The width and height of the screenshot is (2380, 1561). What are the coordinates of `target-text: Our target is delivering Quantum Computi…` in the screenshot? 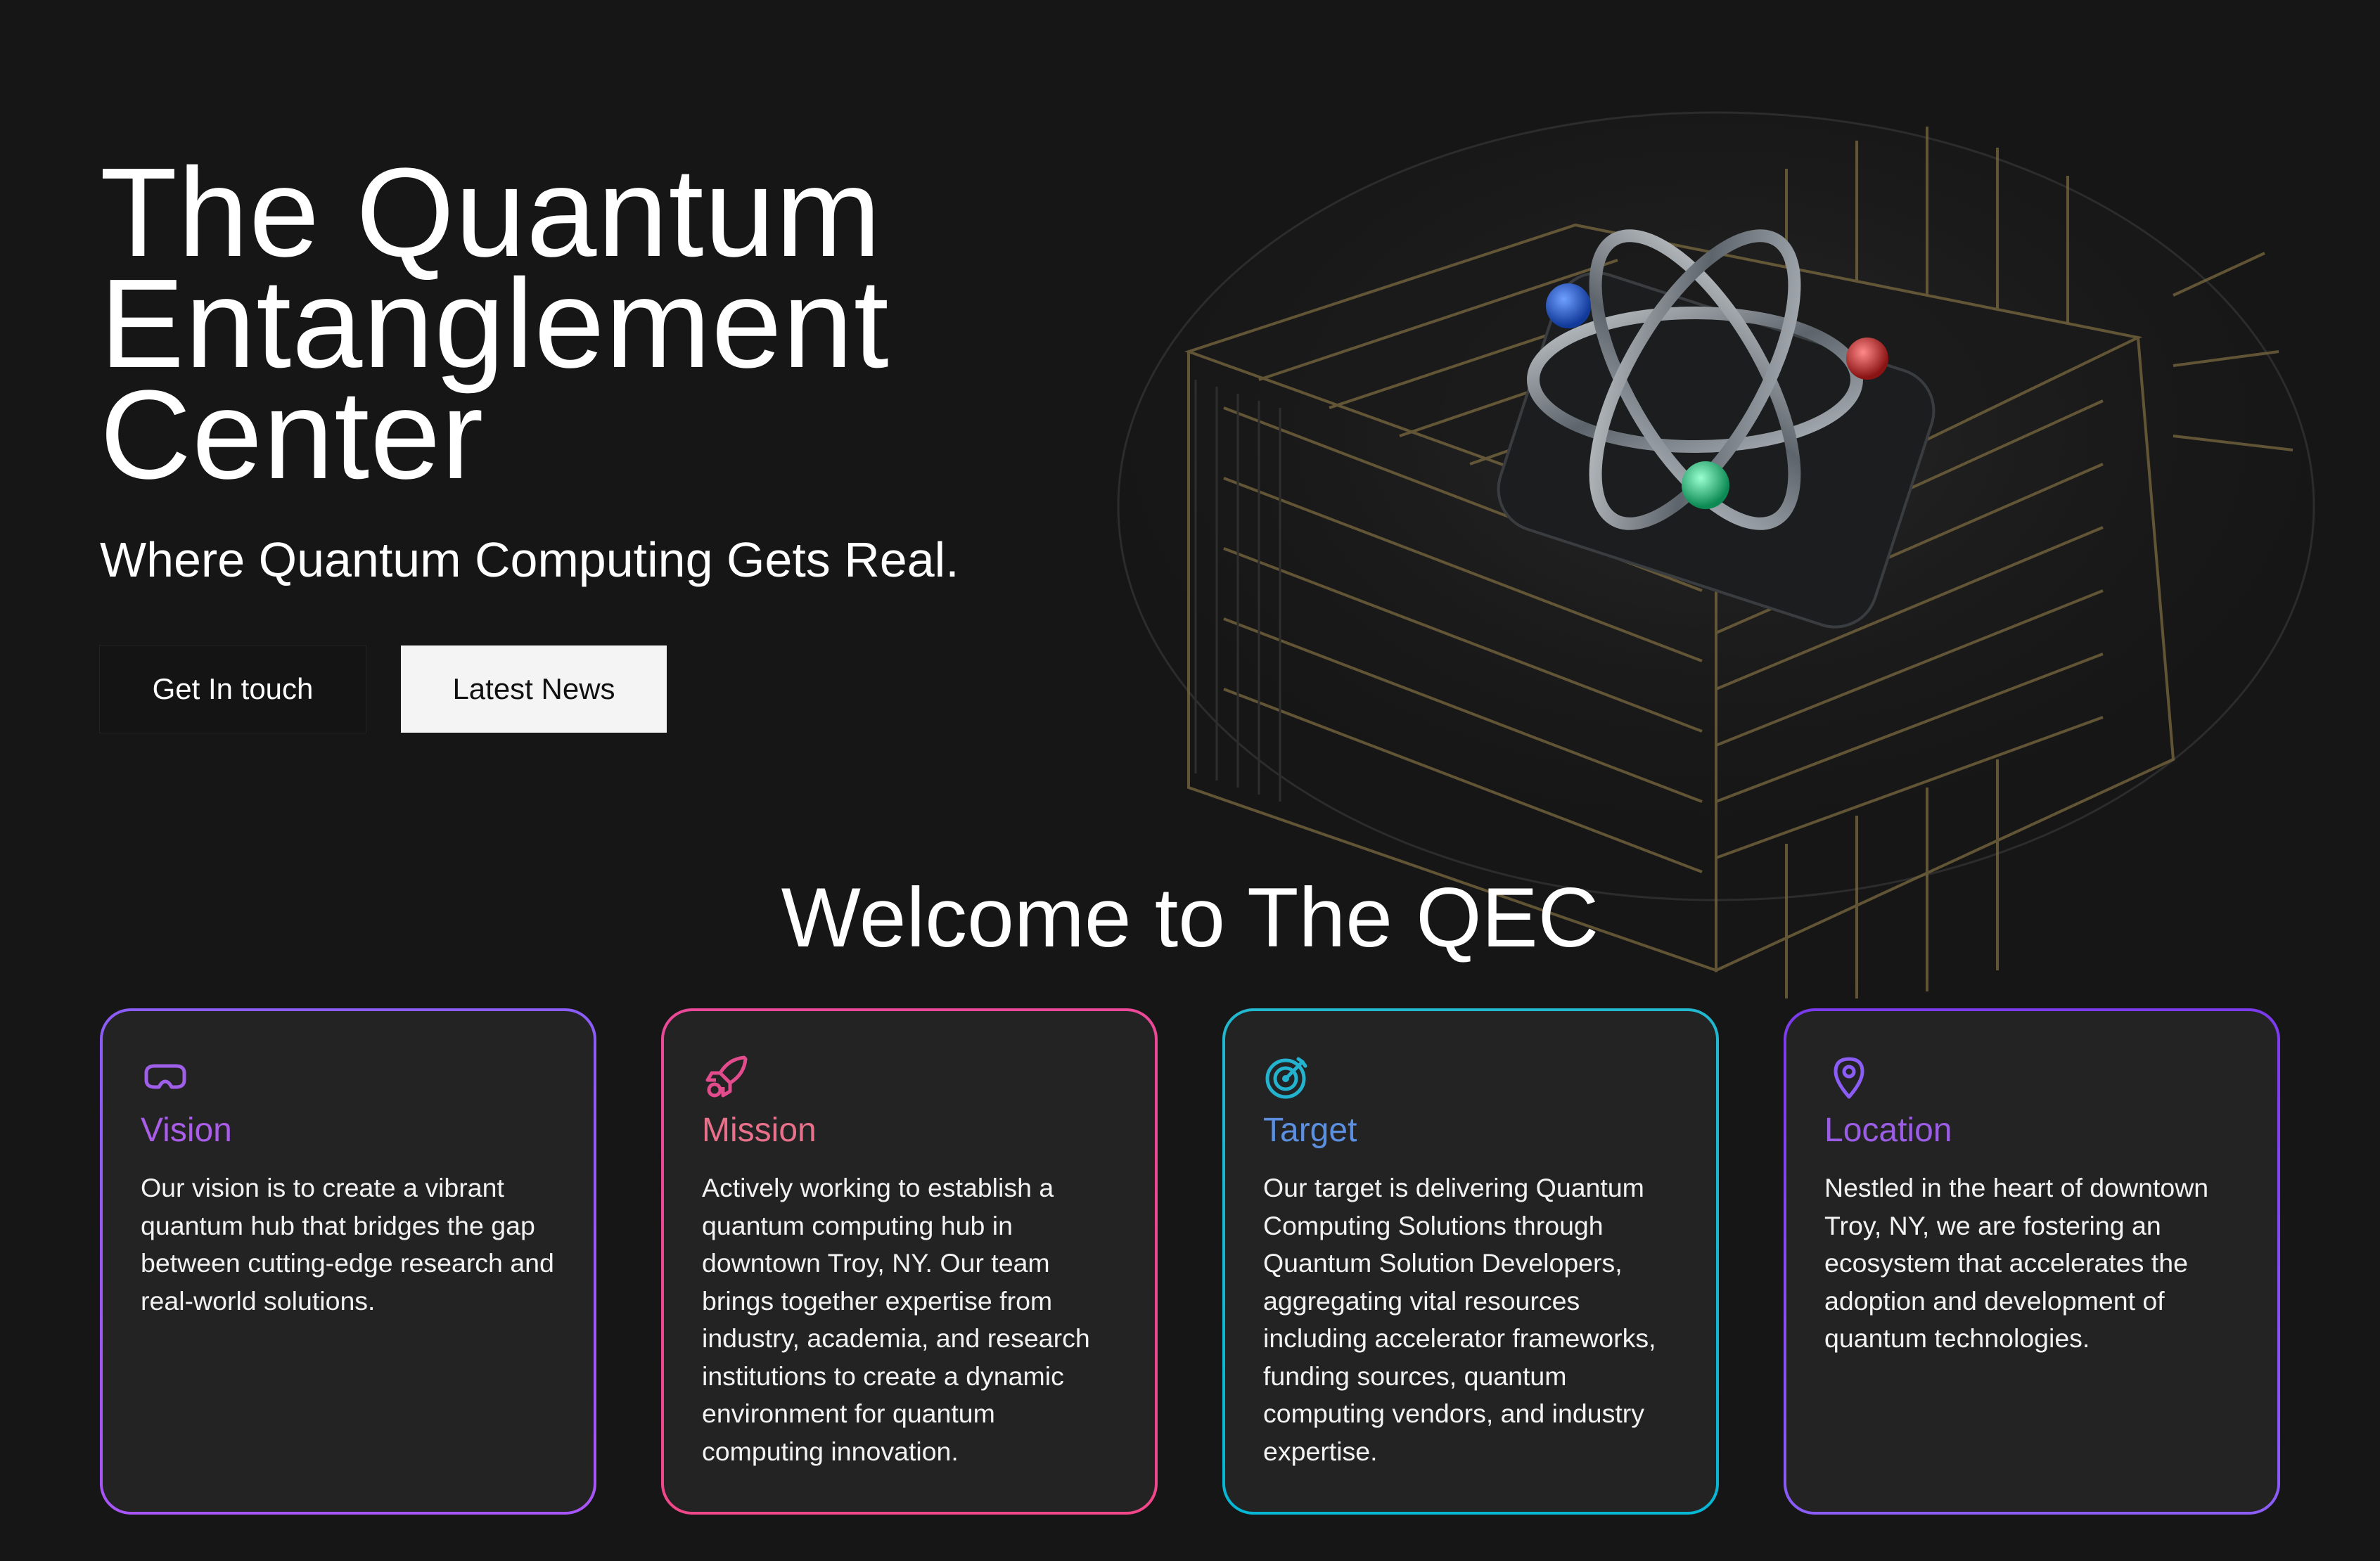 It's located at (1460, 1319).